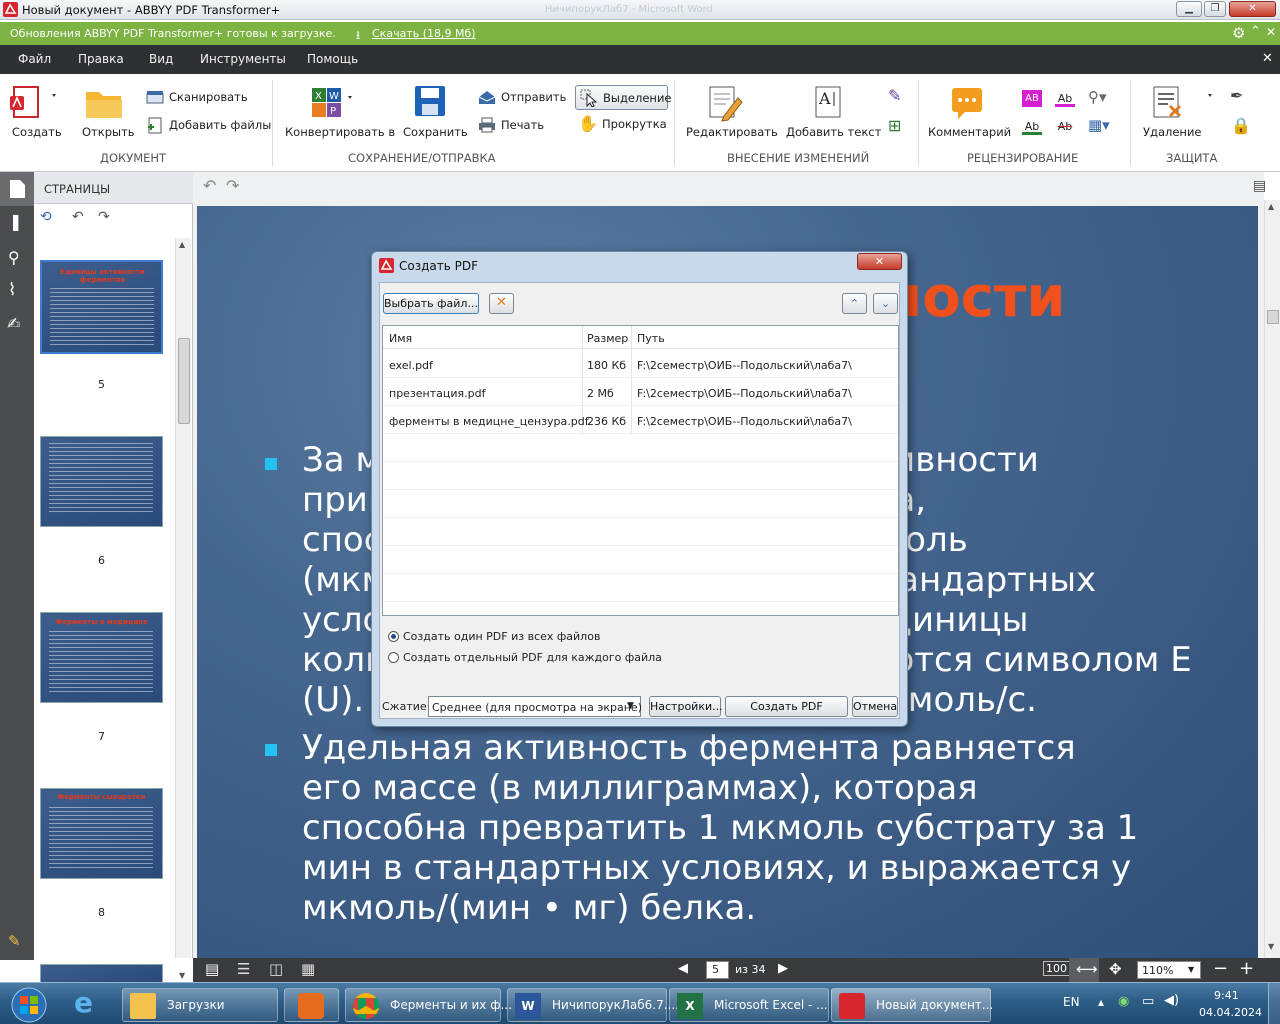 The image size is (1280, 1024). Describe the element at coordinates (1272, 579) in the screenshot. I see `document-scrollbar: ▲ ▼` at that location.